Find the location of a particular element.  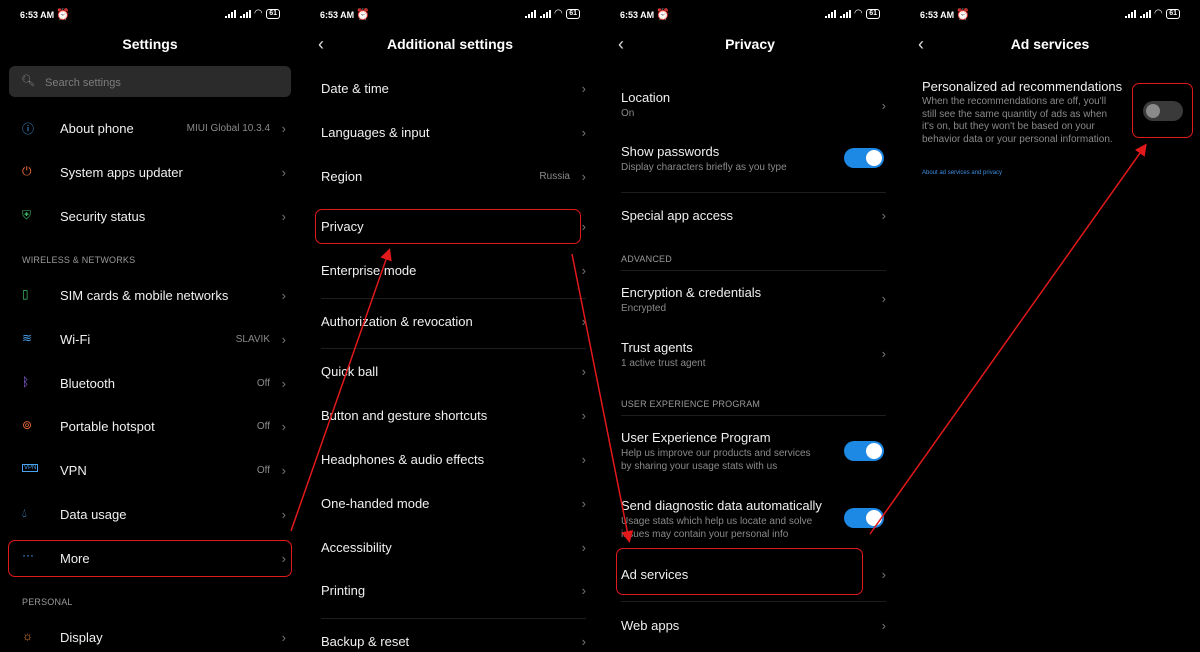

item-label: One-handed mode is located at coordinates (375, 503).